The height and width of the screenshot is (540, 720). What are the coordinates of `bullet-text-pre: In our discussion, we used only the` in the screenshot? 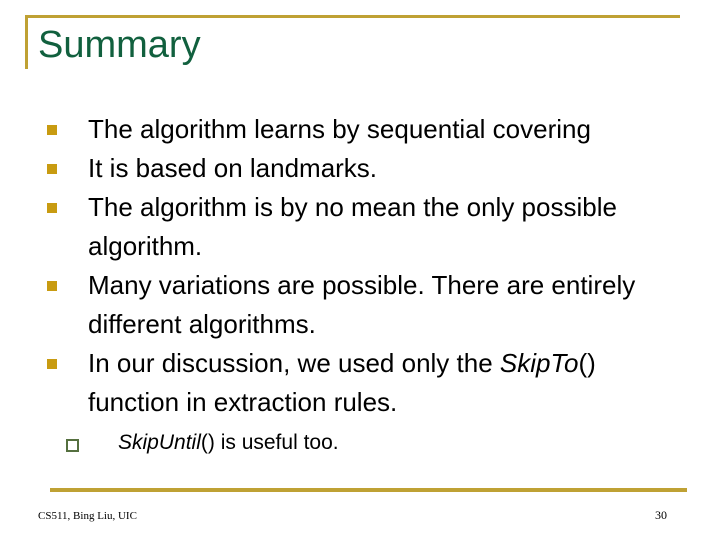 It's located at (294, 363).